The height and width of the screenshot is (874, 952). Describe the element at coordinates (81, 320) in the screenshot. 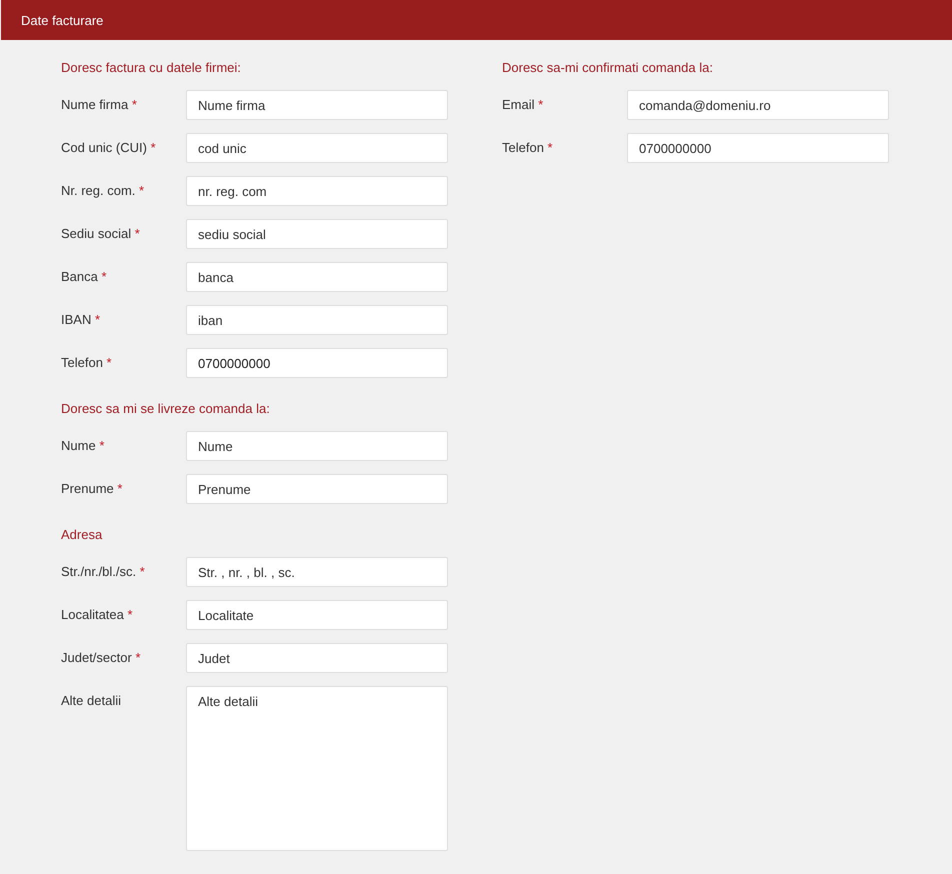

I see `field-label: IBAN *` at that location.